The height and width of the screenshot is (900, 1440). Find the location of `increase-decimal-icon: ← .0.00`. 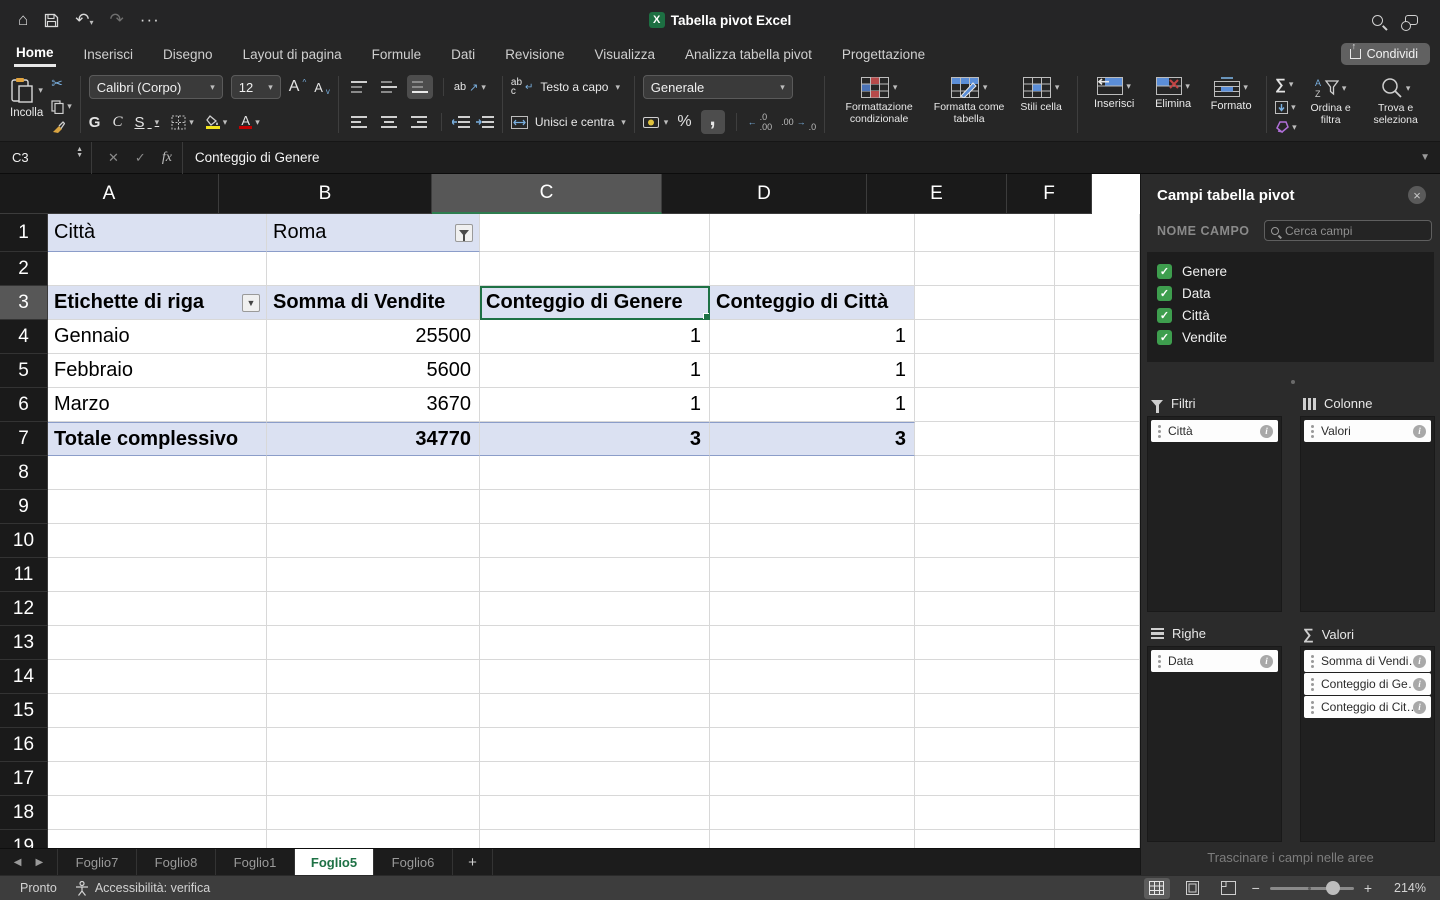

increase-decimal-icon: ← .0.00 is located at coordinates (760, 122).